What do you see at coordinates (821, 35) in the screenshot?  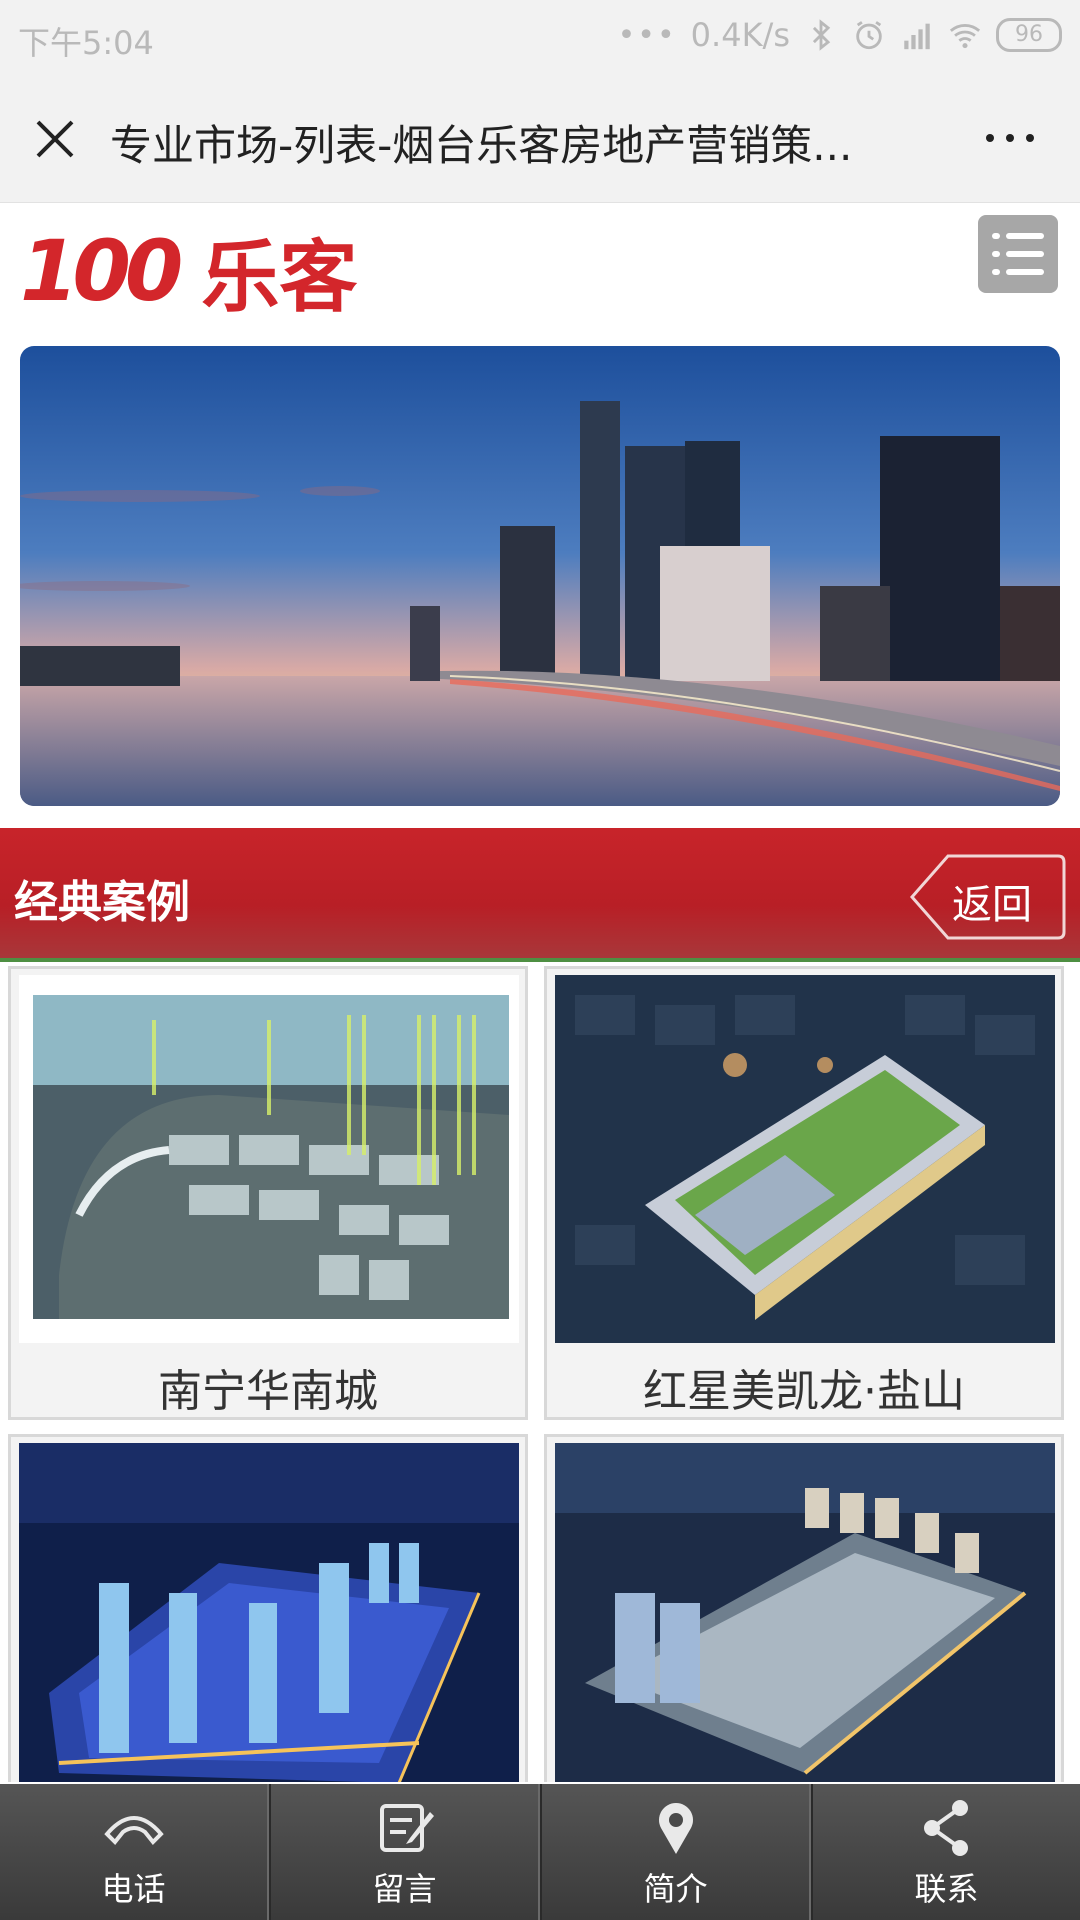 I see `bluetooth-icon` at bounding box center [821, 35].